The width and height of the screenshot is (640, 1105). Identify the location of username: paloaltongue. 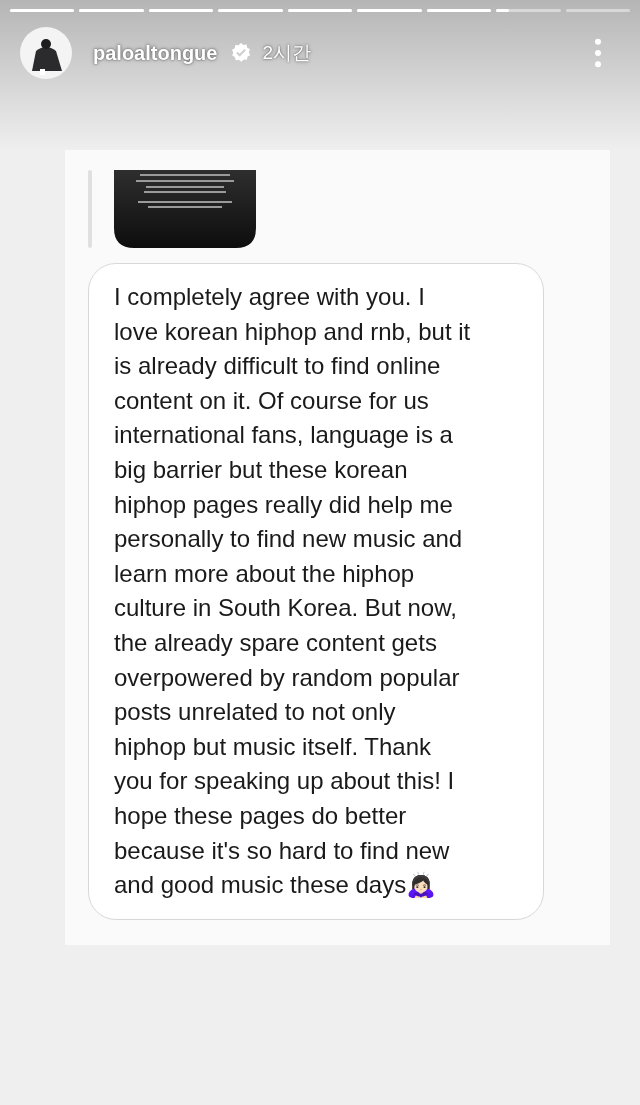
(155, 53).